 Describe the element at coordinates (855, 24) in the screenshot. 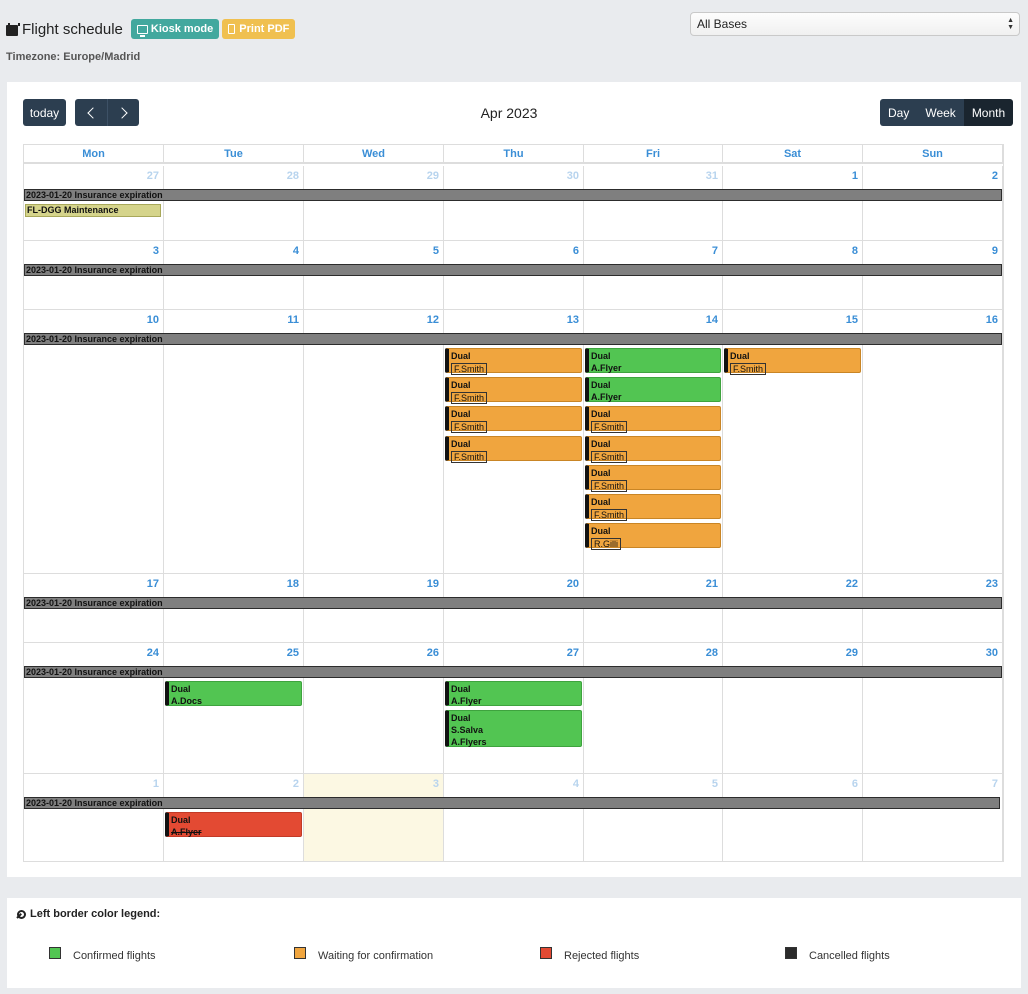

I see `base-select: All Bases ▲ ▼` at that location.